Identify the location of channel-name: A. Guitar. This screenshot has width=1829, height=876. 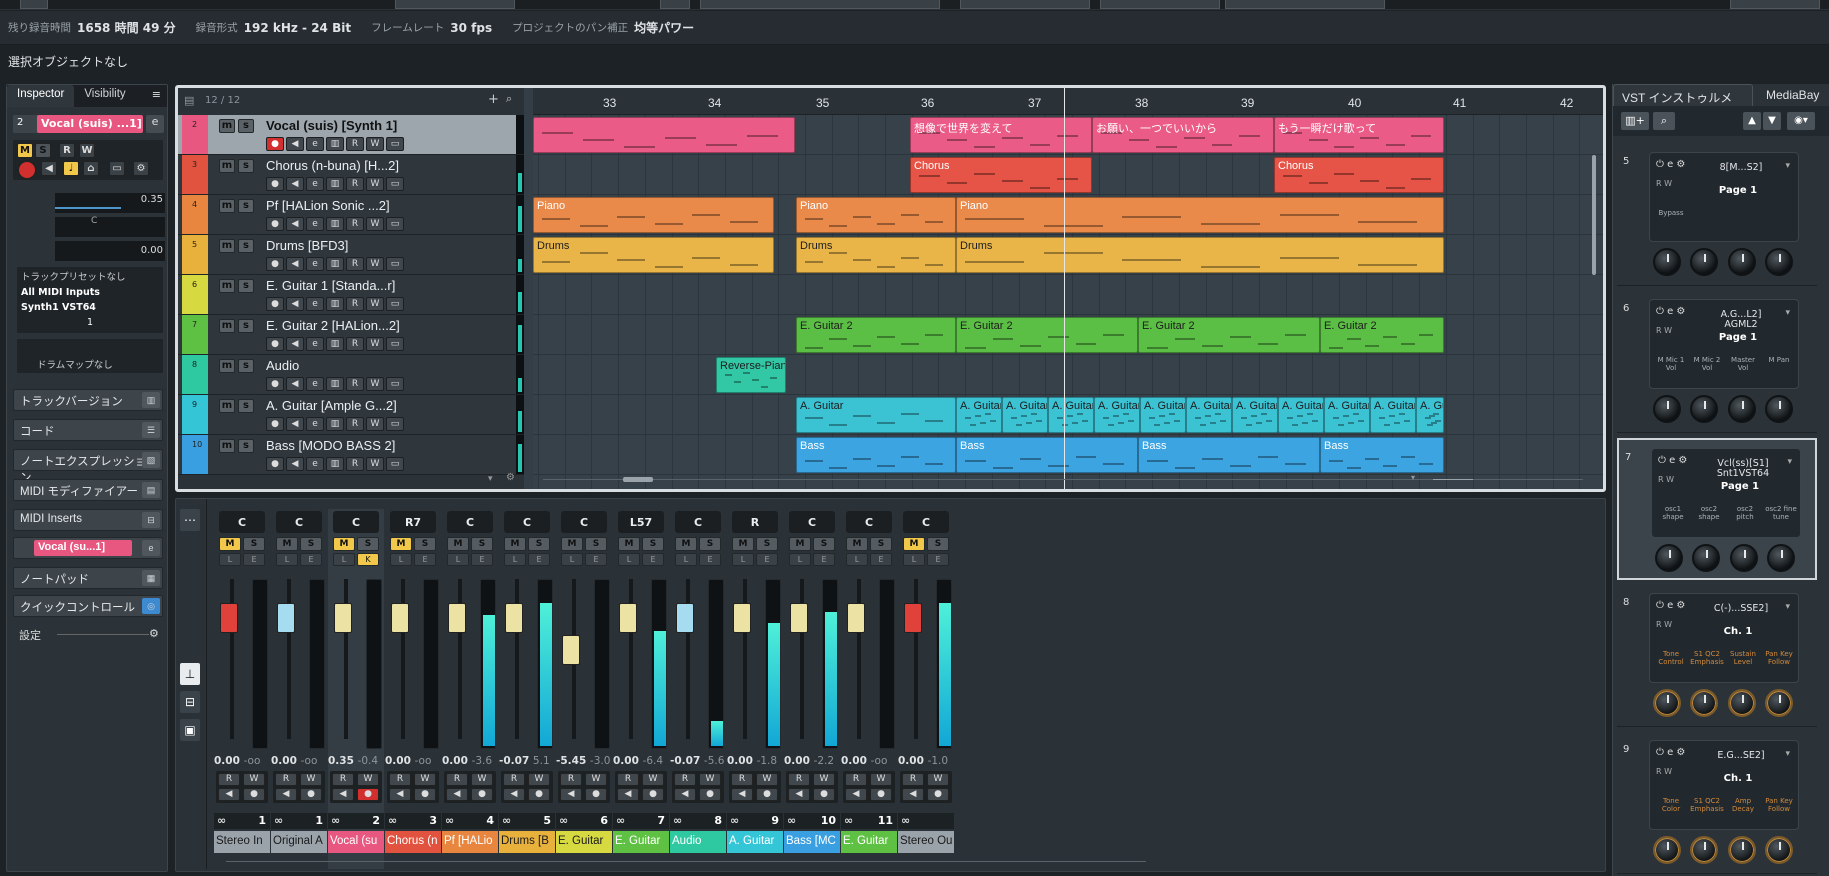
(755, 842).